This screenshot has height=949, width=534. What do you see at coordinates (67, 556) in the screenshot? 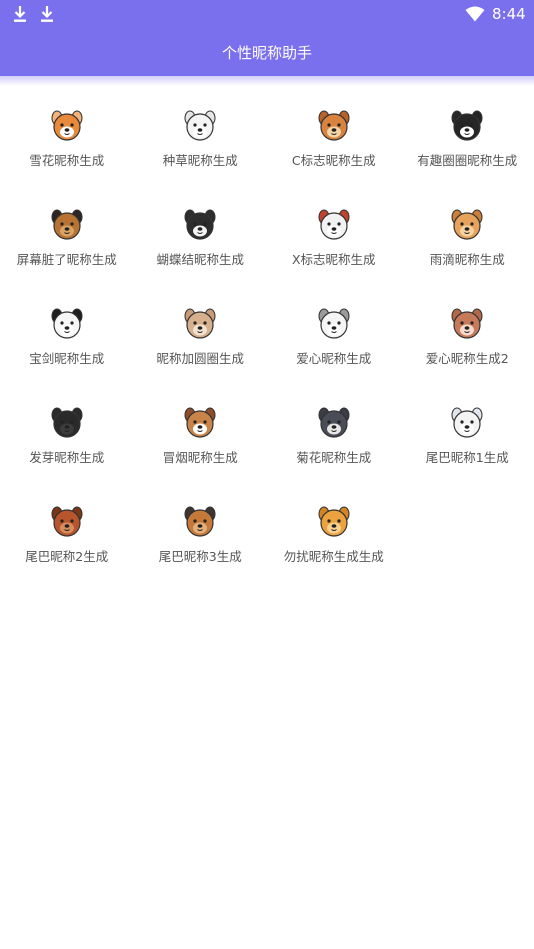
I see `generator-item-label: 尾巴昵称2生成` at bounding box center [67, 556].